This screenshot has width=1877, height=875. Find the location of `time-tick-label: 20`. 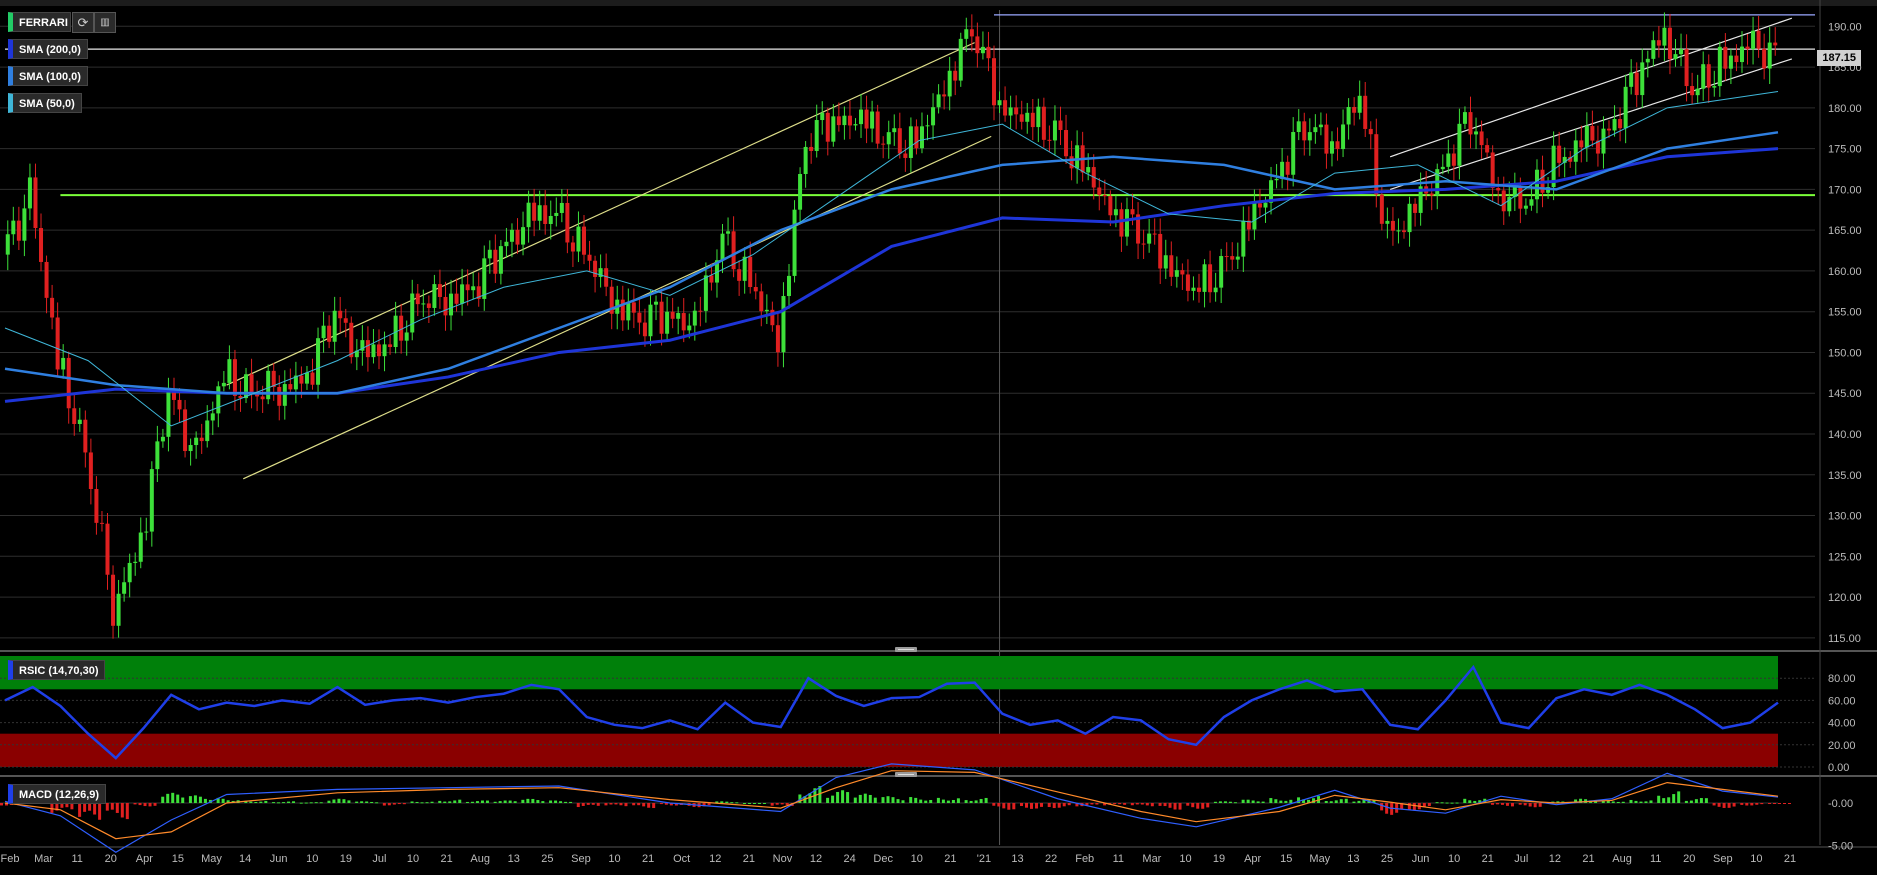

time-tick-label: 20 is located at coordinates (111, 859).